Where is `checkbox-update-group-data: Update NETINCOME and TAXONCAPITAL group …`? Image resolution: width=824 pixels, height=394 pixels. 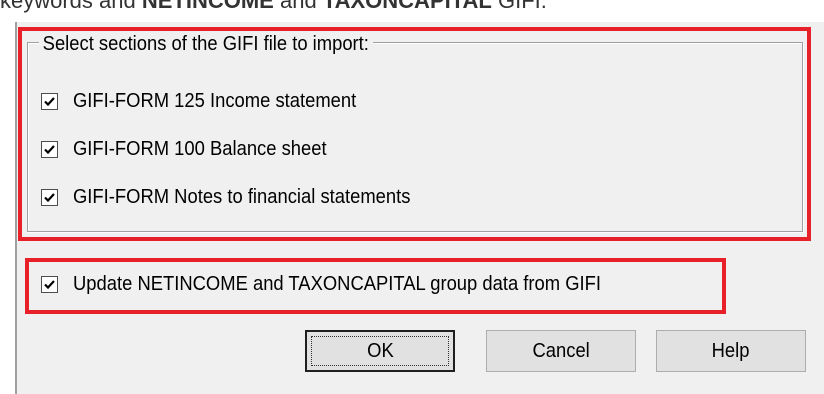
checkbox-update-group-data: Update NETINCOME and TAXONCAPITAL group … is located at coordinates (344, 284).